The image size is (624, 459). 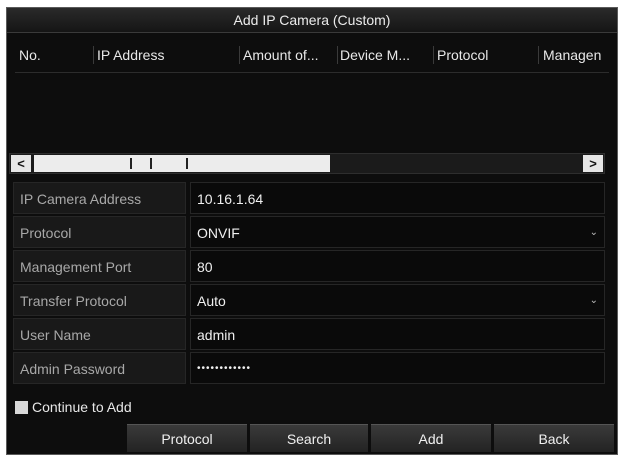 What do you see at coordinates (554, 438) in the screenshot?
I see `back-button: Back` at bounding box center [554, 438].